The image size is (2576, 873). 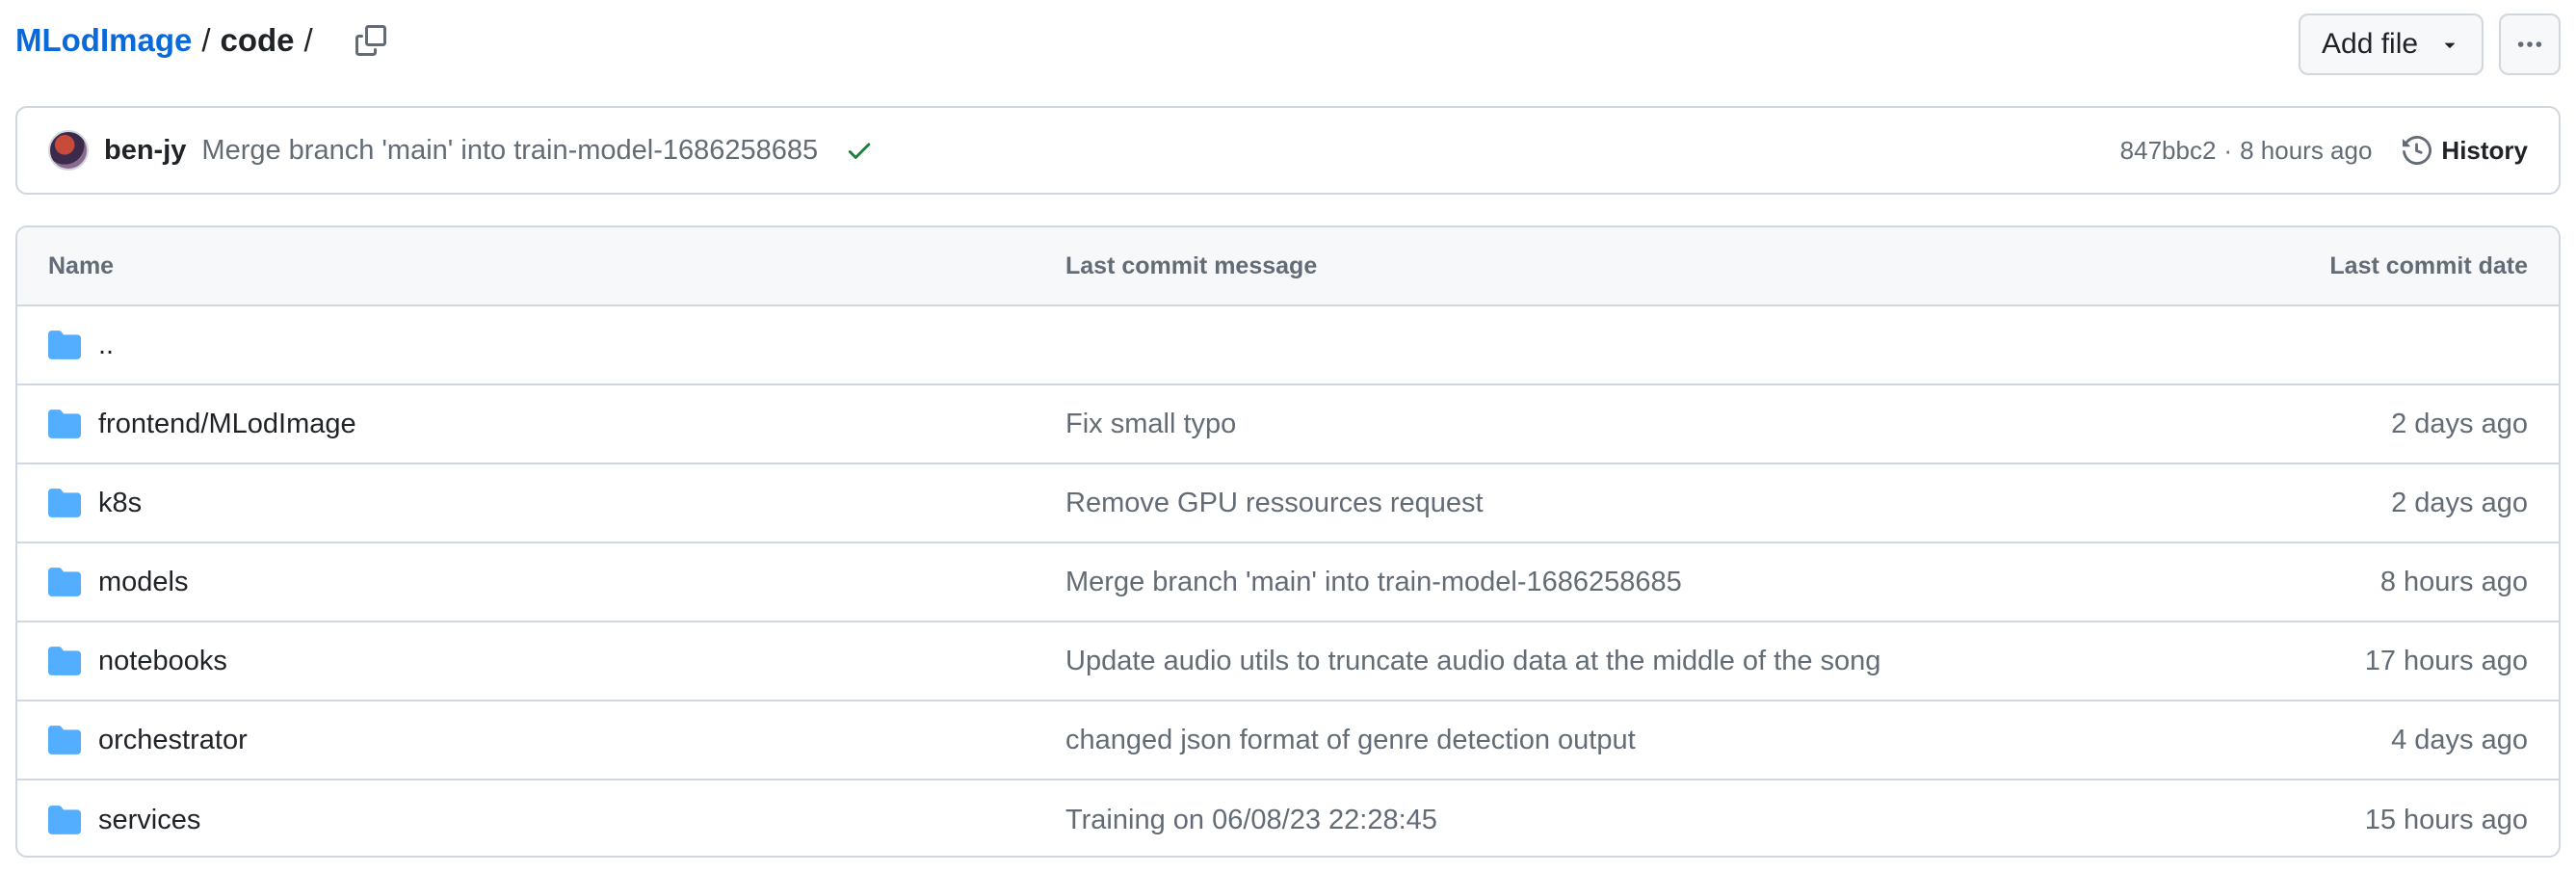 I want to click on commit-date-cell: 15 hours ago, so click(x=2446, y=820).